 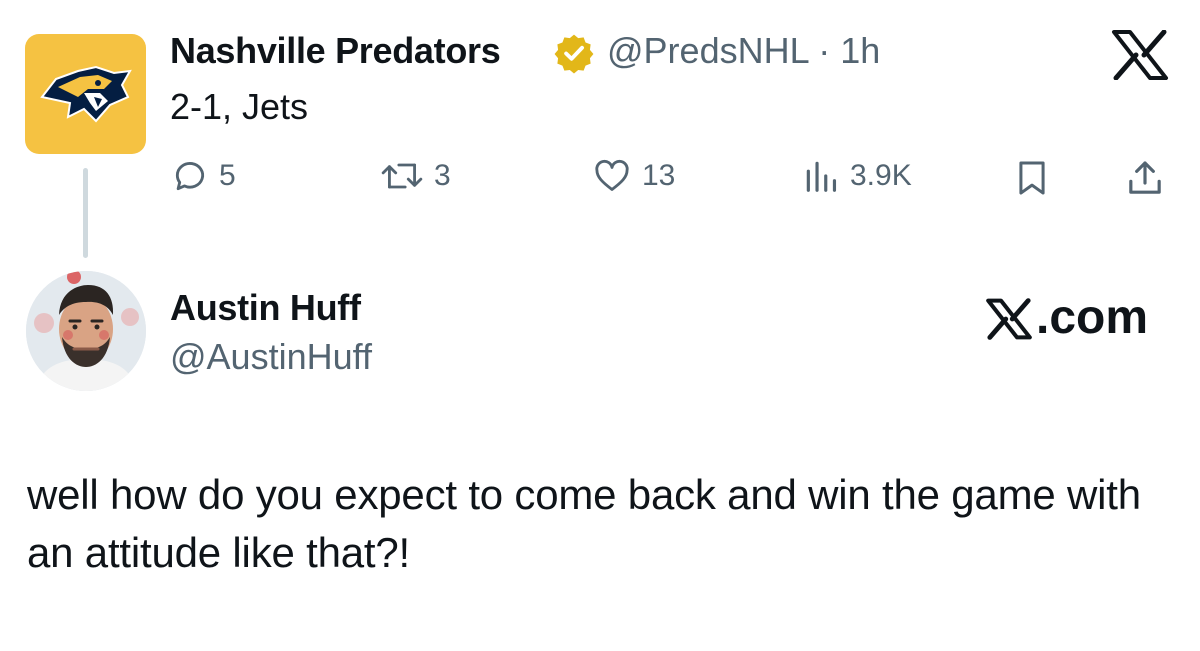 I want to click on verified-badge-icon, so click(x=574, y=54).